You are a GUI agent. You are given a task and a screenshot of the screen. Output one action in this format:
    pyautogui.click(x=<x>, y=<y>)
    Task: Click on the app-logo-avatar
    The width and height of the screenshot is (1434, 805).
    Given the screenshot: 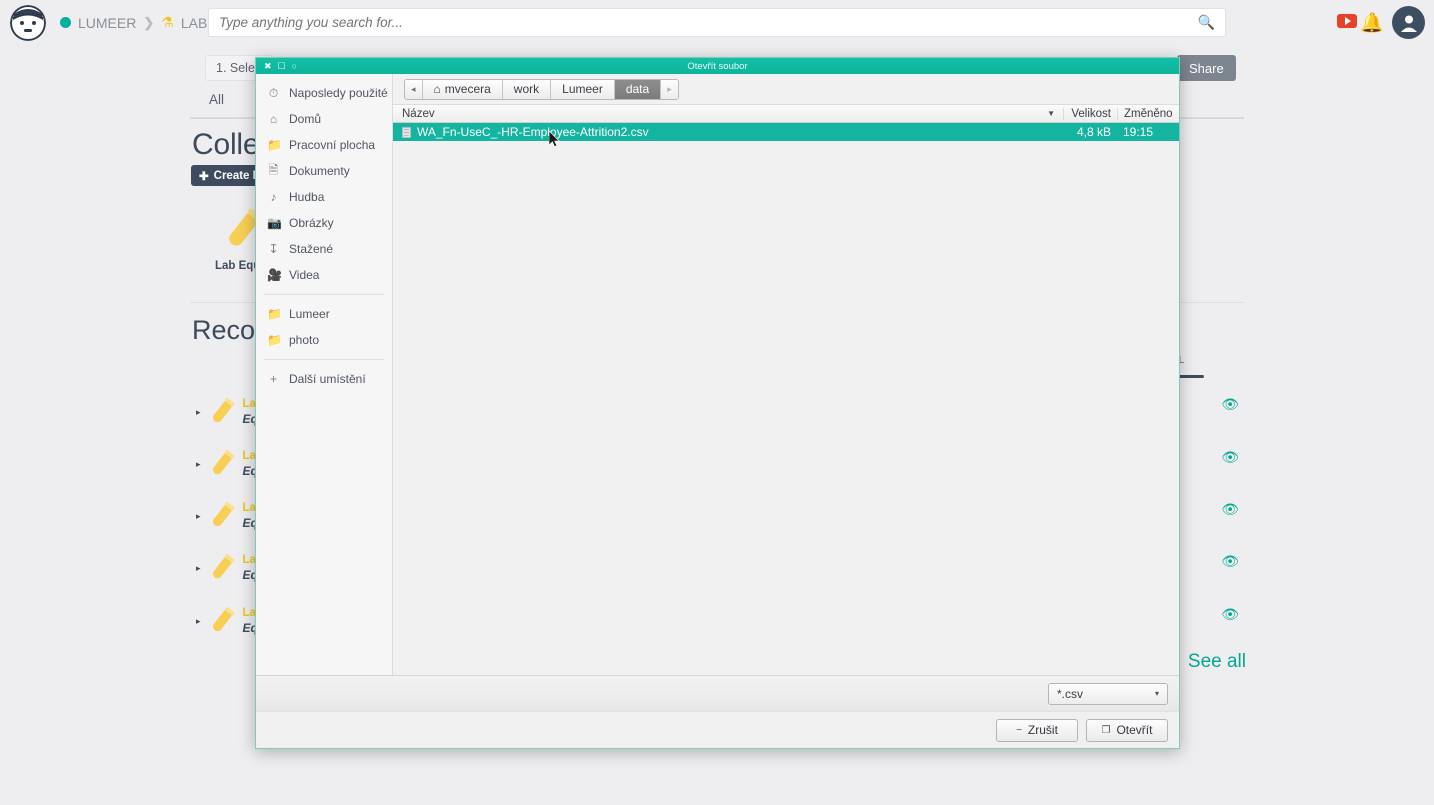 What is the action you would take?
    pyautogui.click(x=28, y=22)
    